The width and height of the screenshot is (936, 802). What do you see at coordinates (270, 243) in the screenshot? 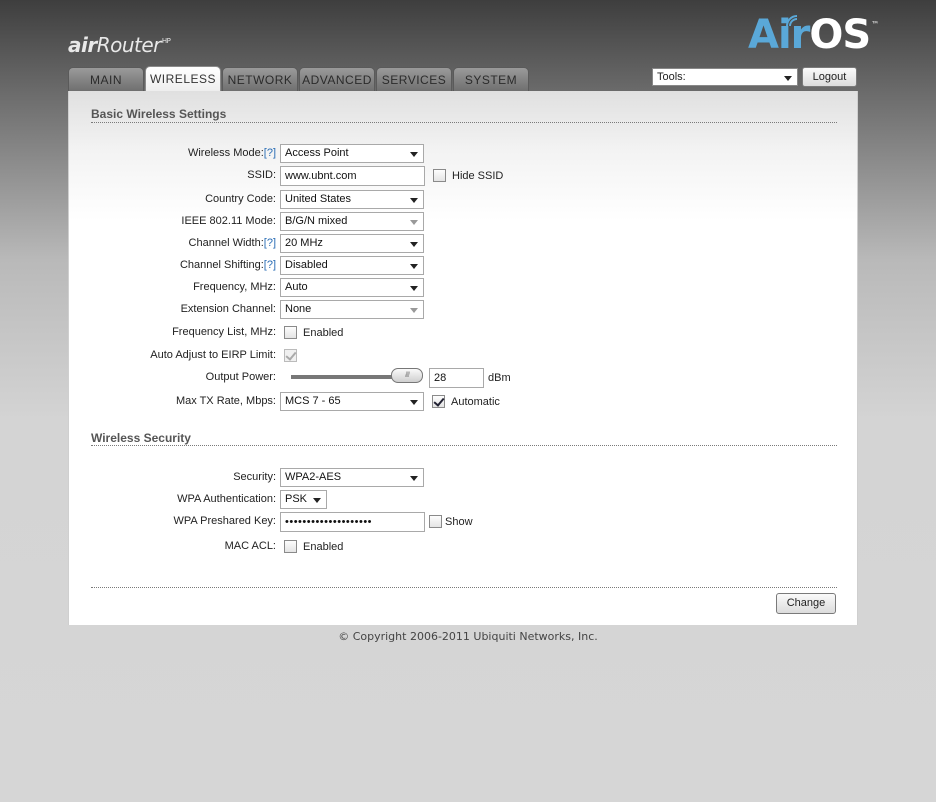
I see `channel-width-help-link: [?]` at bounding box center [270, 243].